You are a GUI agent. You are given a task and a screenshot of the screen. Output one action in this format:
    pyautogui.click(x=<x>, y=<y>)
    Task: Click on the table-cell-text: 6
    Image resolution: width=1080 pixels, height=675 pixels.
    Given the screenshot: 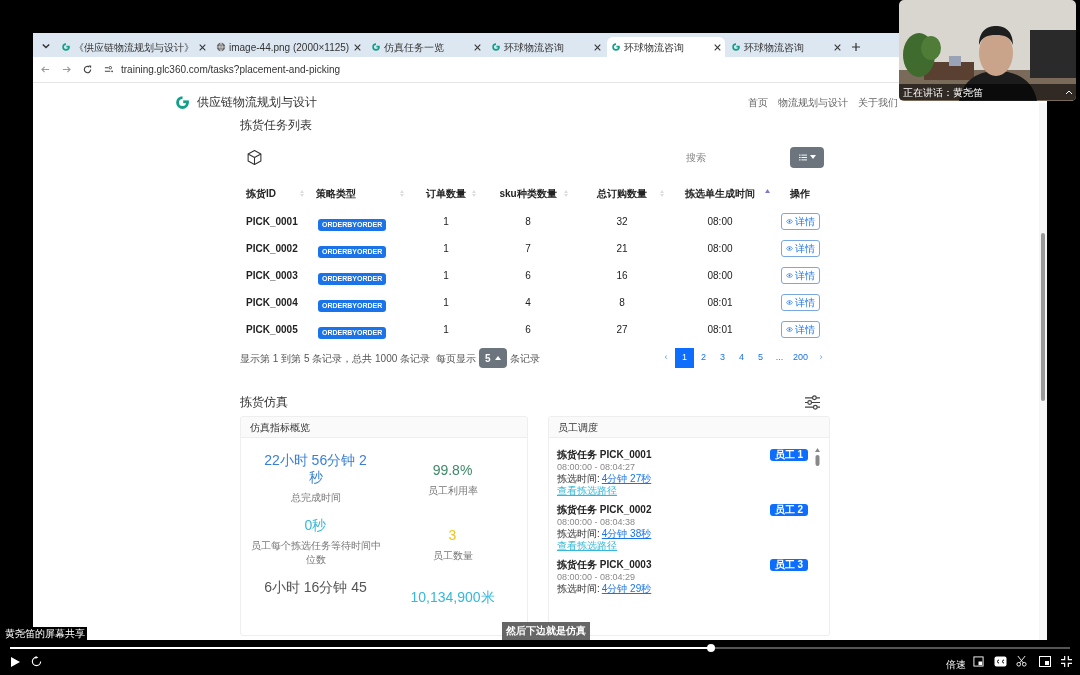 What is the action you would take?
    pyautogui.click(x=528, y=330)
    